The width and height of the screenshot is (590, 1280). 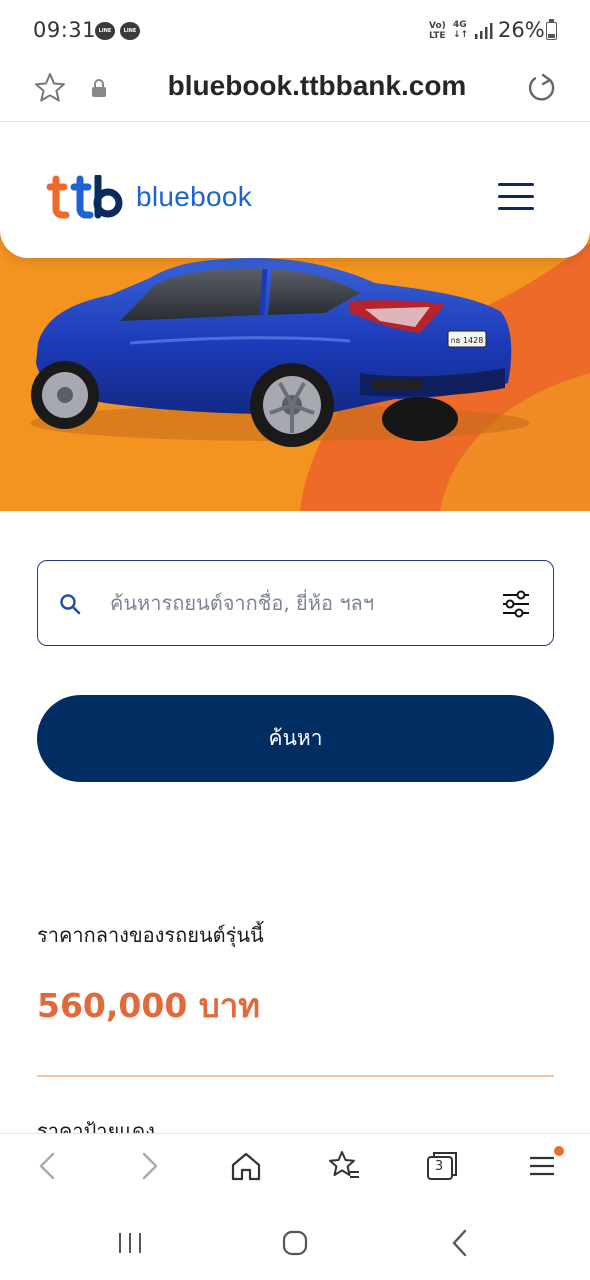 What do you see at coordinates (70, 604) in the screenshot?
I see `search-icon` at bounding box center [70, 604].